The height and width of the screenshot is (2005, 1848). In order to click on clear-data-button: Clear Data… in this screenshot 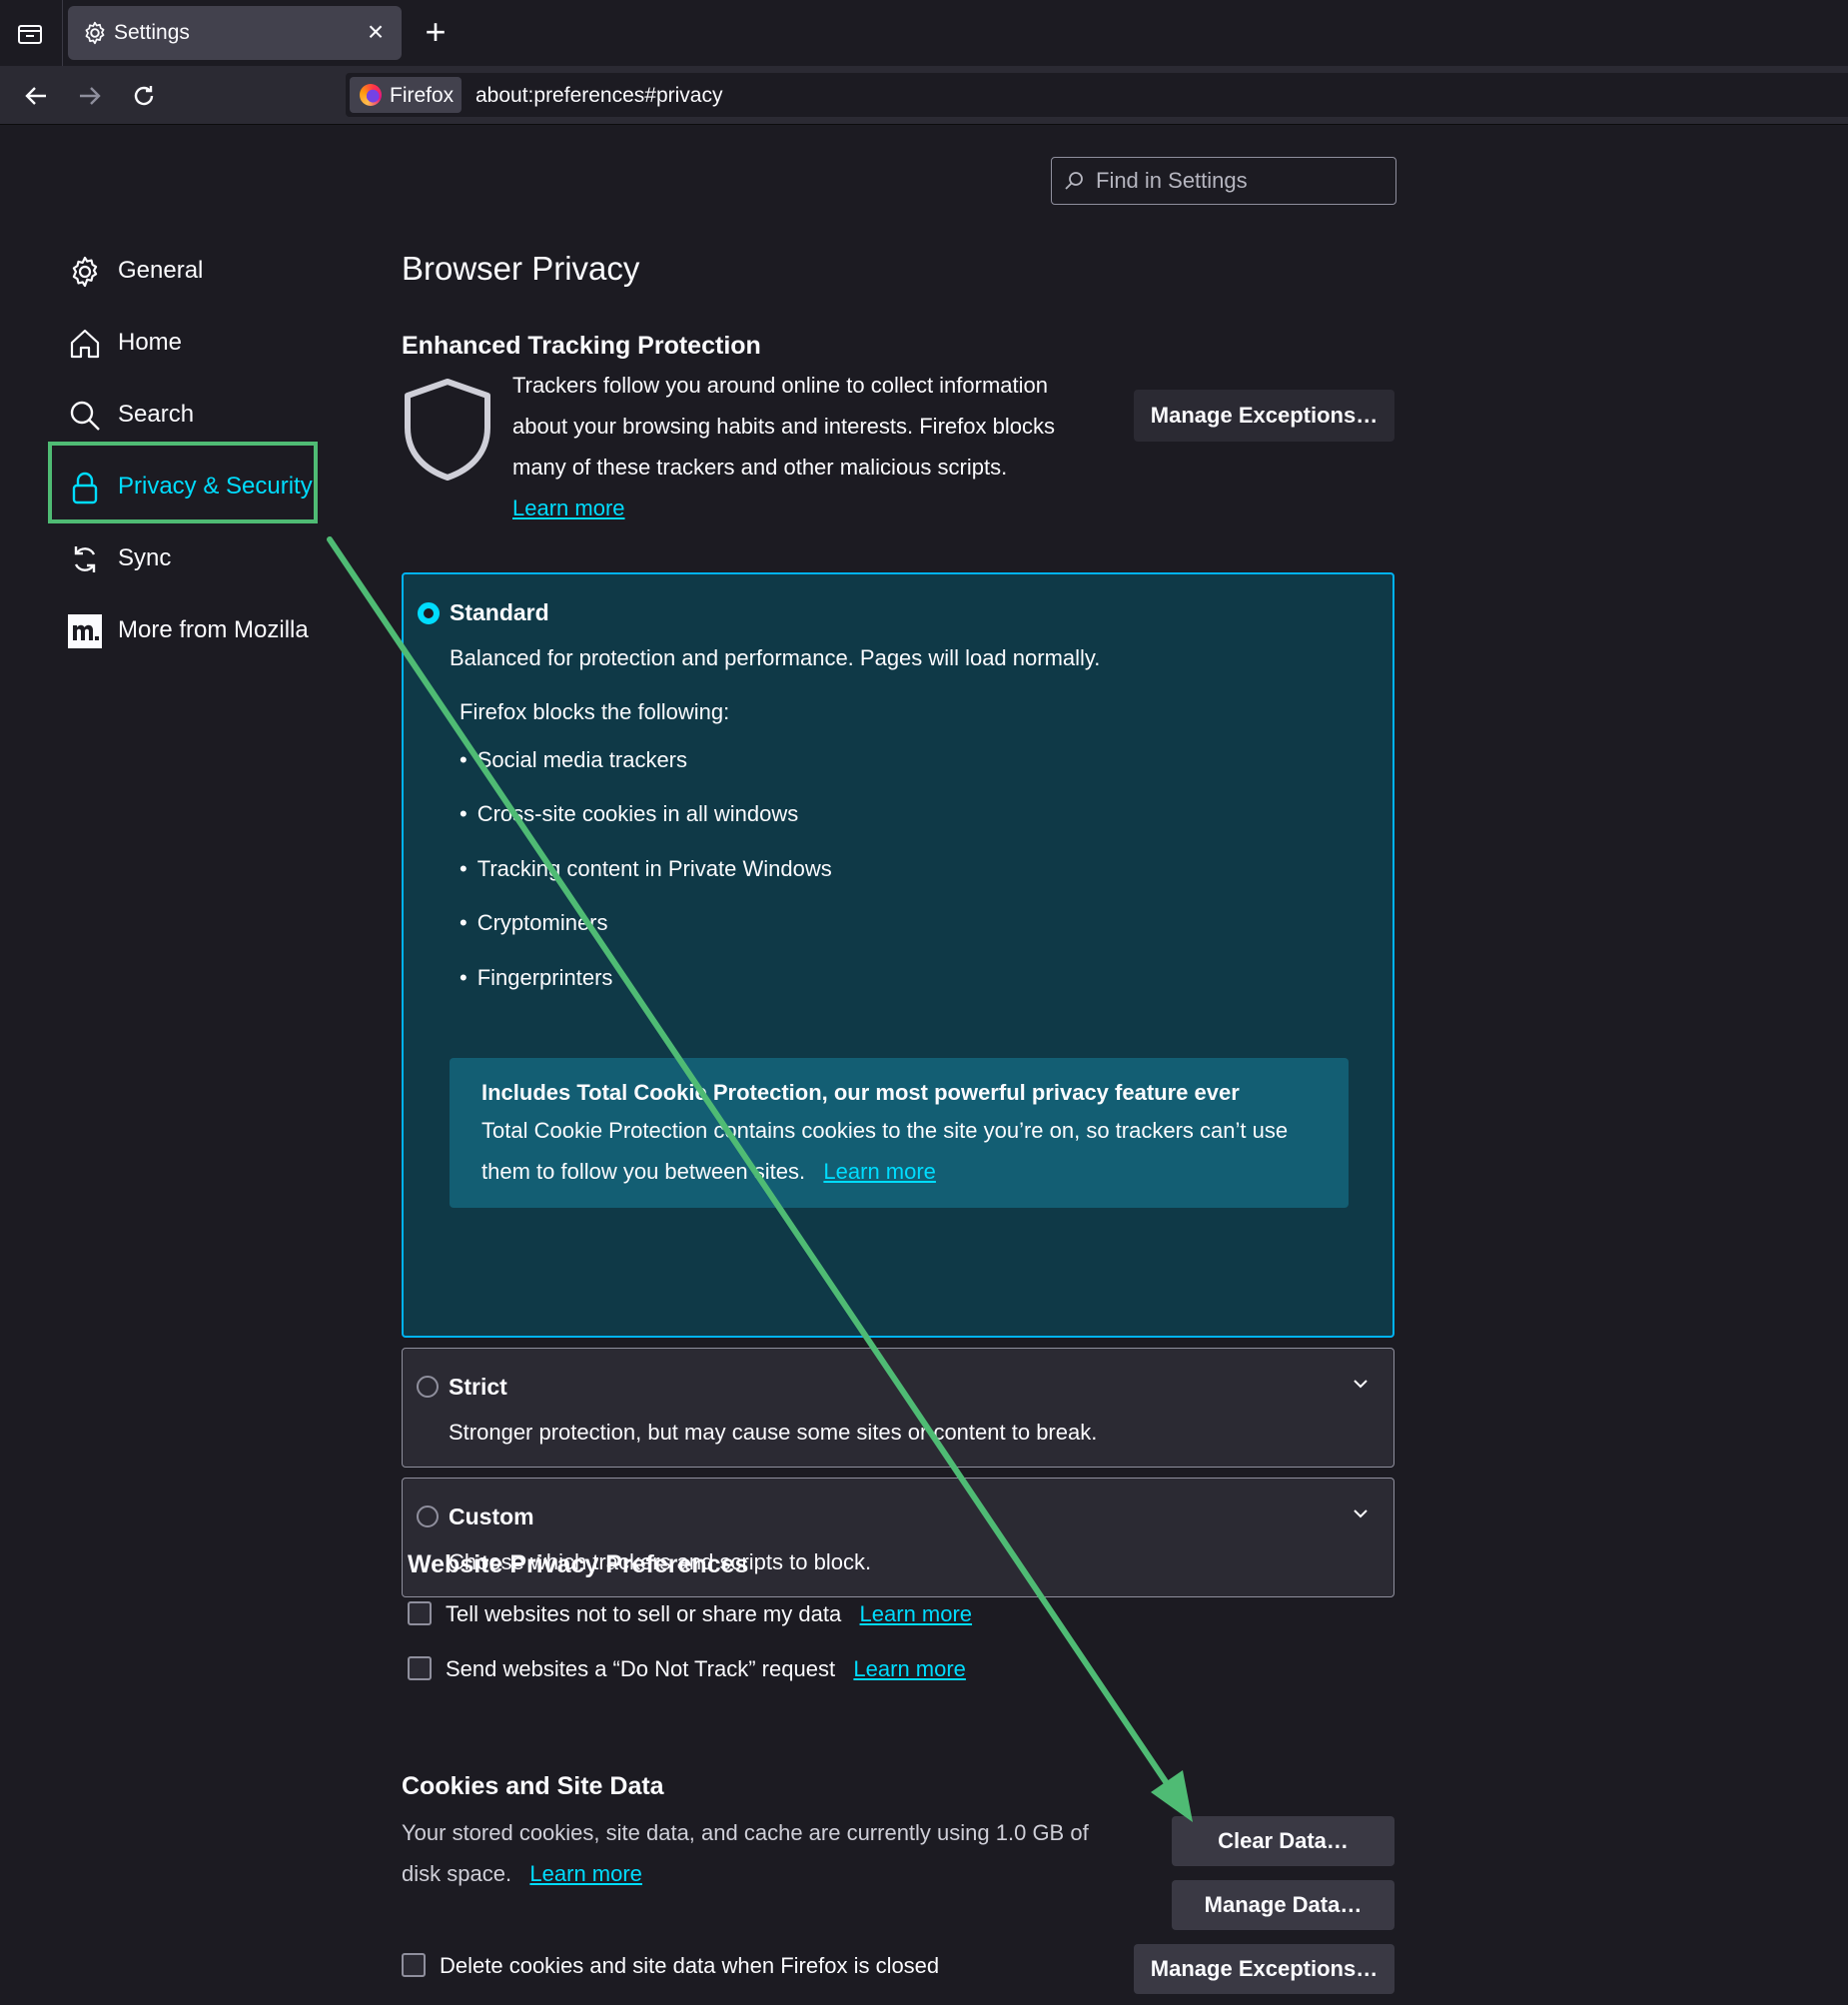, I will do `click(1283, 1841)`.